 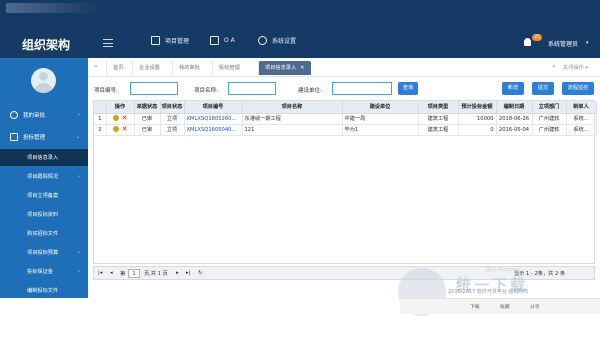 I want to click on sidebar-subitem-label: 项目投标预算, so click(x=43, y=253).